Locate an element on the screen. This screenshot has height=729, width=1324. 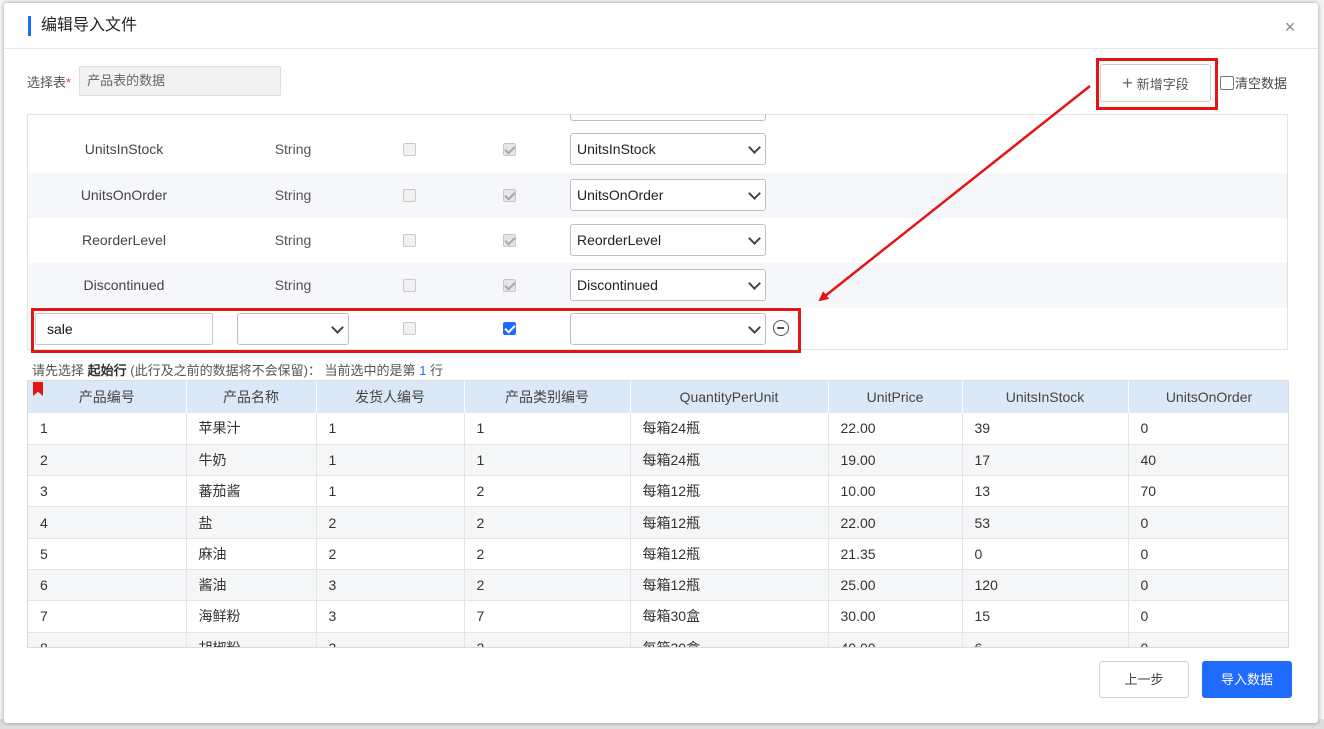
table-row: 2 牛奶 1 1 每箱24瓶 19.00 17 40 is located at coordinates (658, 460).